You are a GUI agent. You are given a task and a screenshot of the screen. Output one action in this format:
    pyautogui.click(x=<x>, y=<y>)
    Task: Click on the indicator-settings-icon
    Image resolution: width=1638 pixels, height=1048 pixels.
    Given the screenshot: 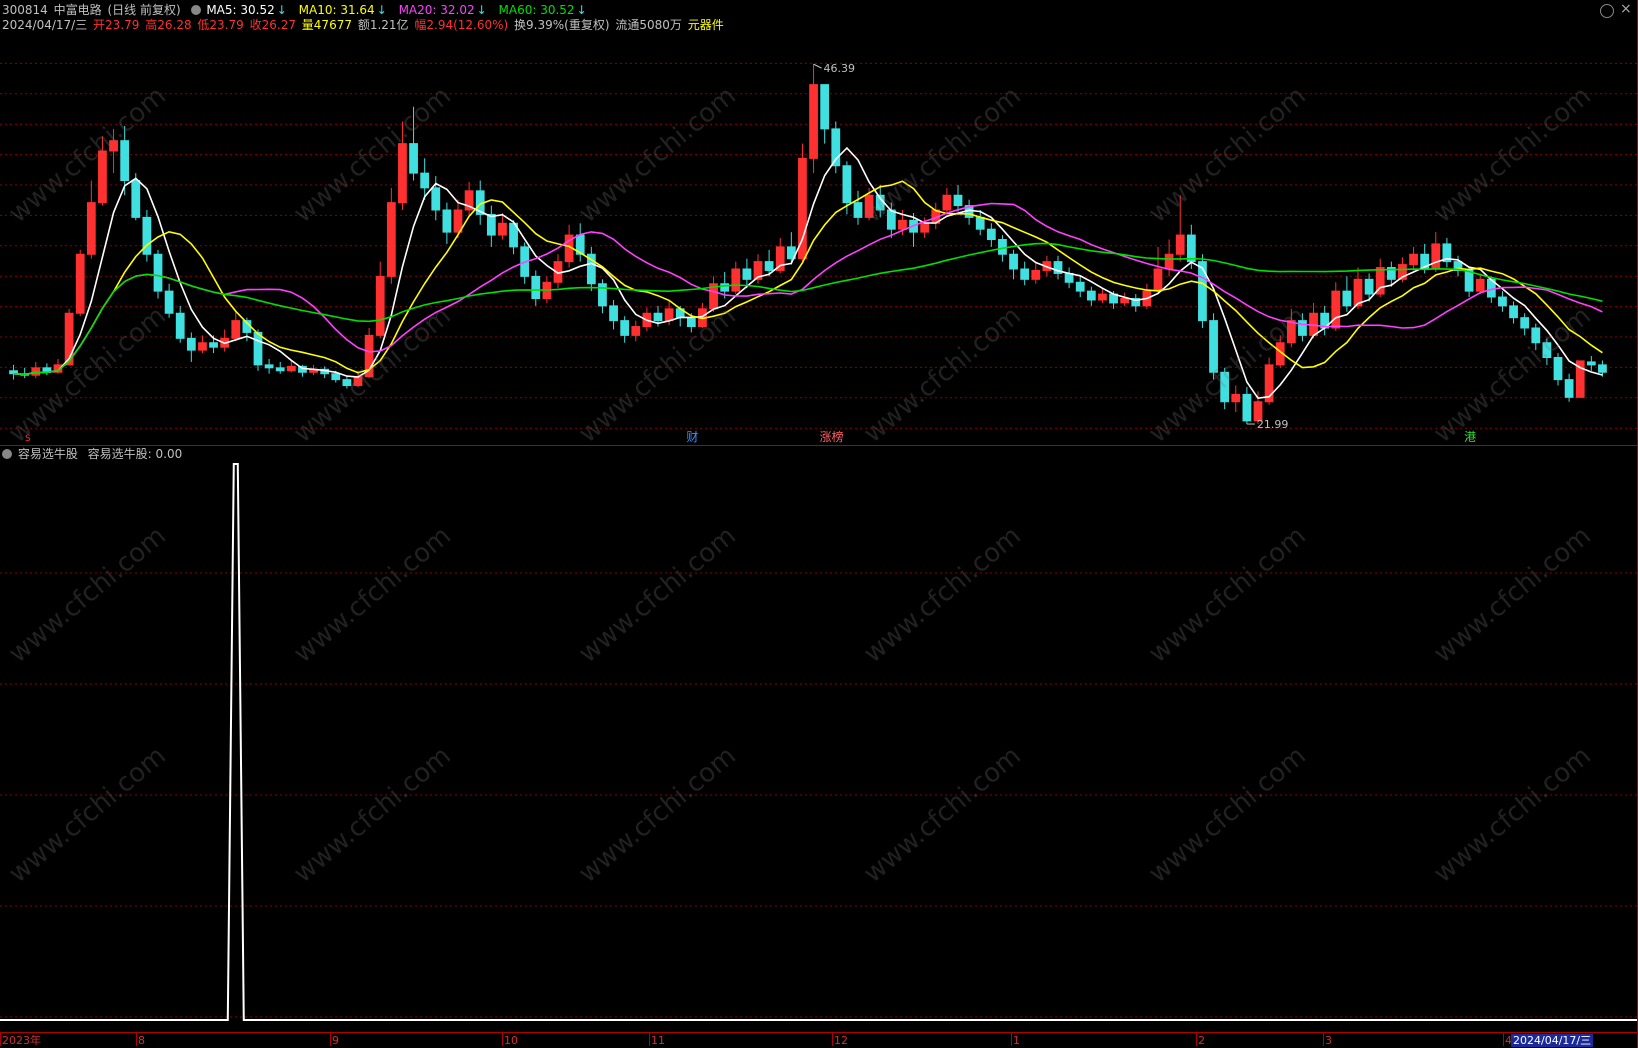 What is the action you would take?
    pyautogui.click(x=7, y=454)
    